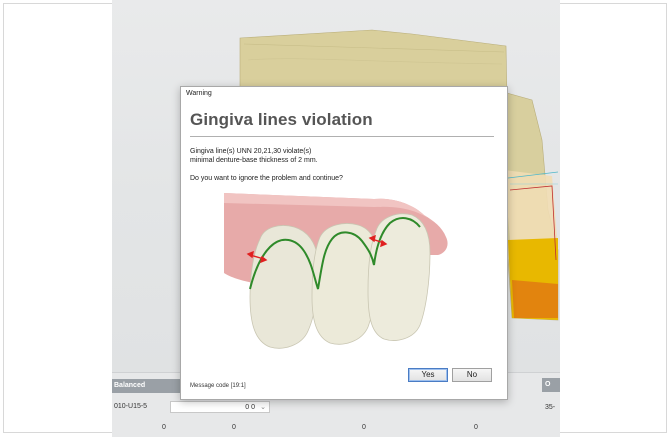 Image resolution: width=670 pixels, height=437 pixels. I want to click on message-code: Message code [19:1], so click(218, 386).